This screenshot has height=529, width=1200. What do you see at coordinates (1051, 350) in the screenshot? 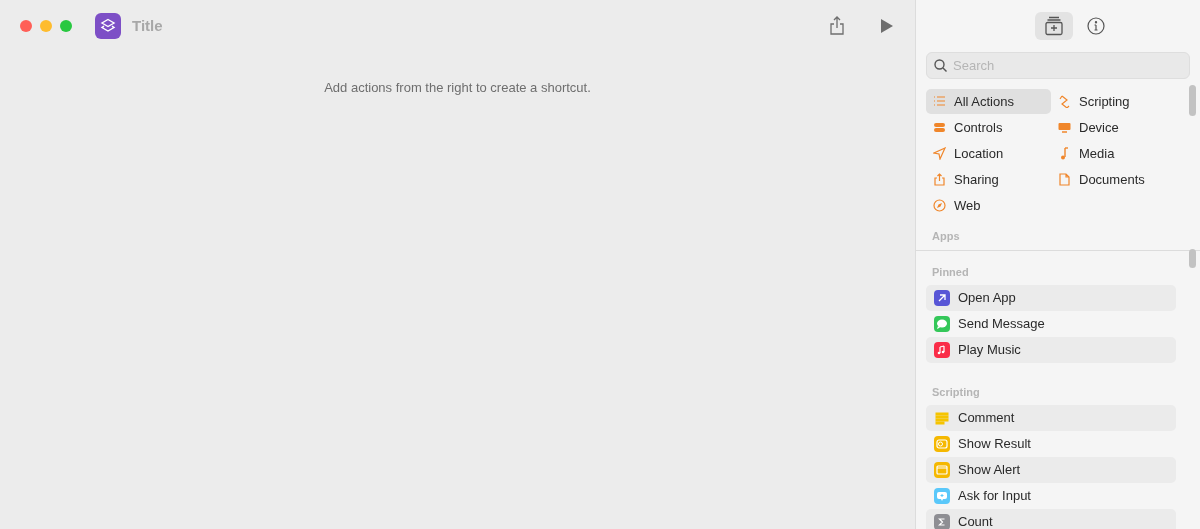
I see `action-item: Play Music` at bounding box center [1051, 350].